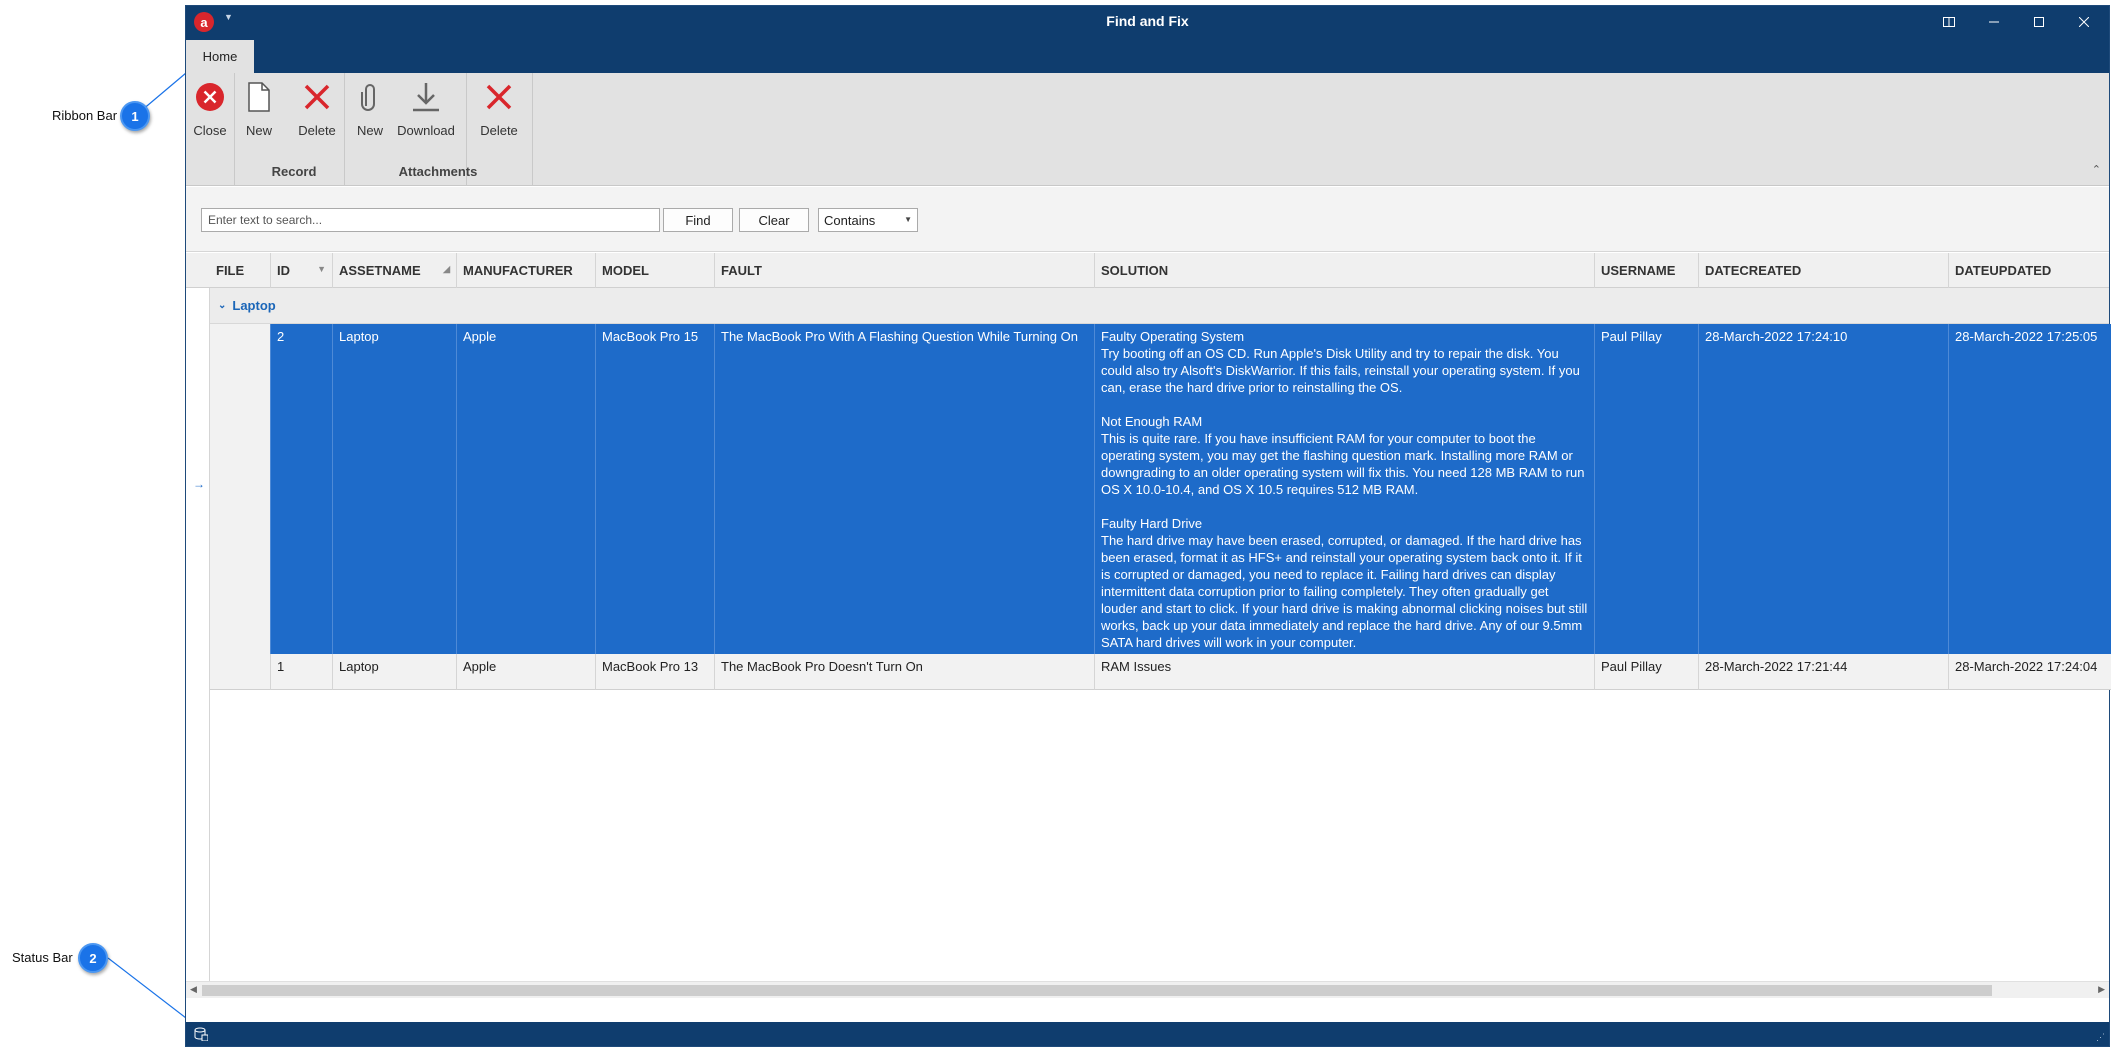 Image resolution: width=2118 pixels, height=1055 pixels. I want to click on new-attachment-button: New, so click(370, 111).